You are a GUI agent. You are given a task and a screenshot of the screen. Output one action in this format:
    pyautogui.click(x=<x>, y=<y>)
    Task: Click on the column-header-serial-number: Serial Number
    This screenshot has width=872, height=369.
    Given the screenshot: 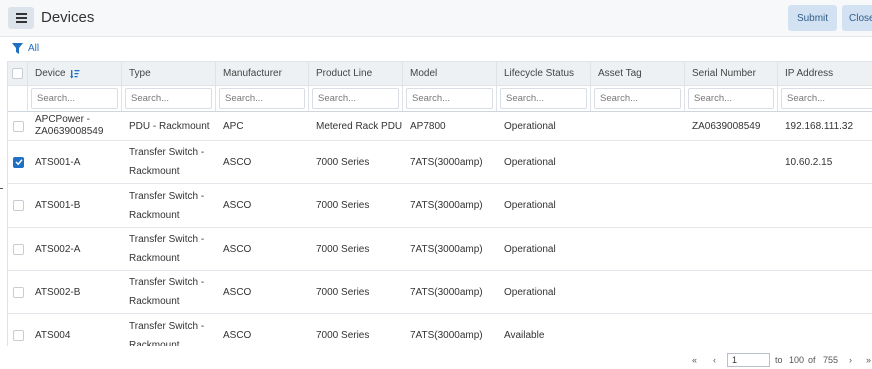 What is the action you would take?
    pyautogui.click(x=731, y=73)
    